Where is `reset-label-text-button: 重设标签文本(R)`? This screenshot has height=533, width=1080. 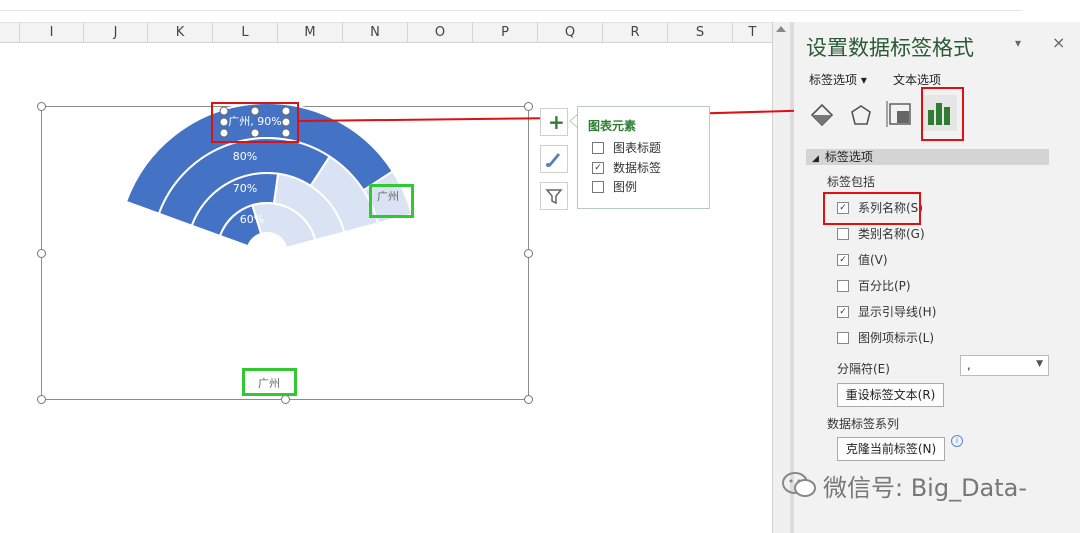 reset-label-text-button: 重设标签文本(R) is located at coordinates (890, 395).